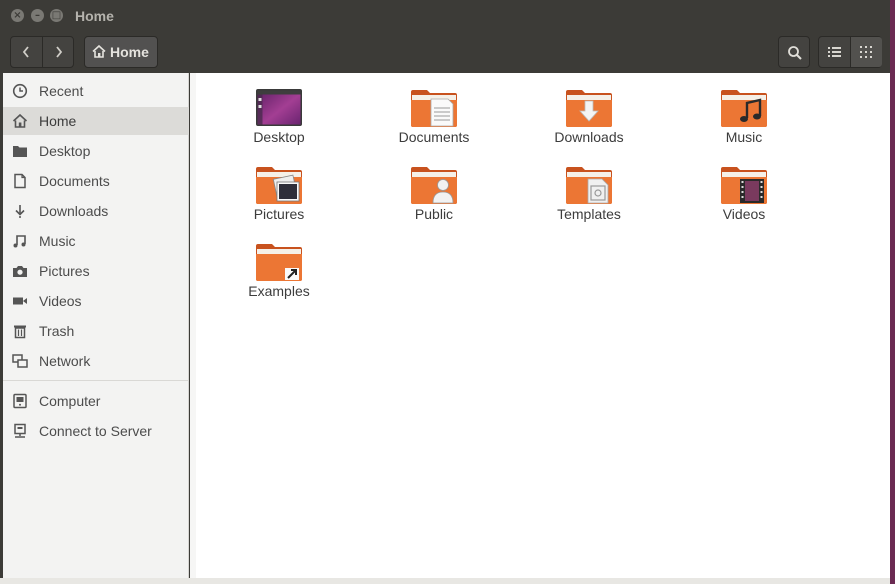 This screenshot has height=584, width=895. I want to click on file-item-music: Music, so click(744, 123).